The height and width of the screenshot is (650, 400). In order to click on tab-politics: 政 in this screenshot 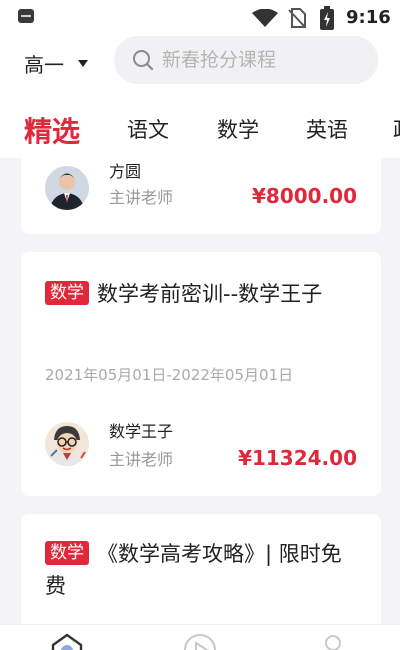, I will do `click(396, 129)`.